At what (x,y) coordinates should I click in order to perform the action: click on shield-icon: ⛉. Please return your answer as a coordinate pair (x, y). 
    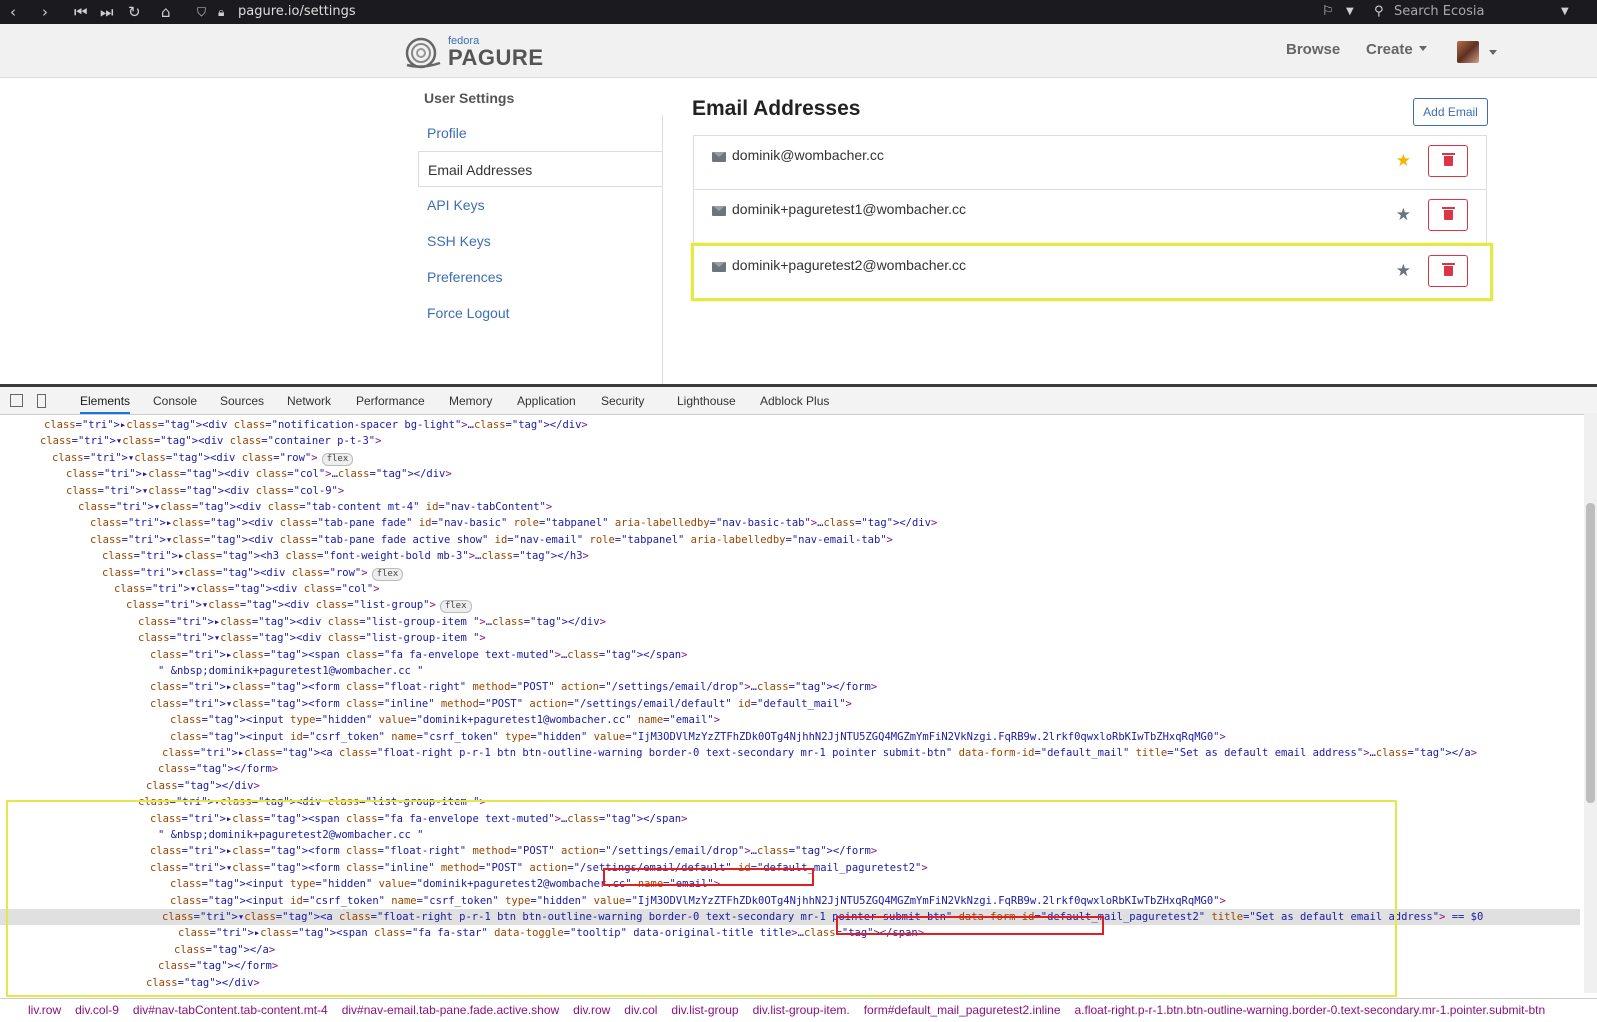
    Looking at the image, I should click on (201, 12).